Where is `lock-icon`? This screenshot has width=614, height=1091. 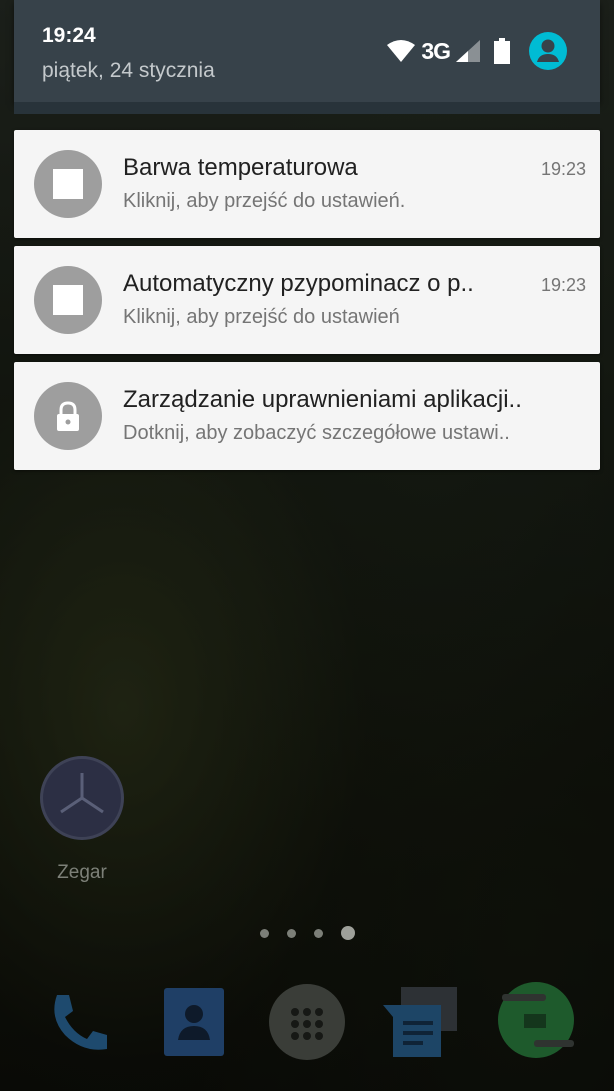
lock-icon is located at coordinates (68, 416).